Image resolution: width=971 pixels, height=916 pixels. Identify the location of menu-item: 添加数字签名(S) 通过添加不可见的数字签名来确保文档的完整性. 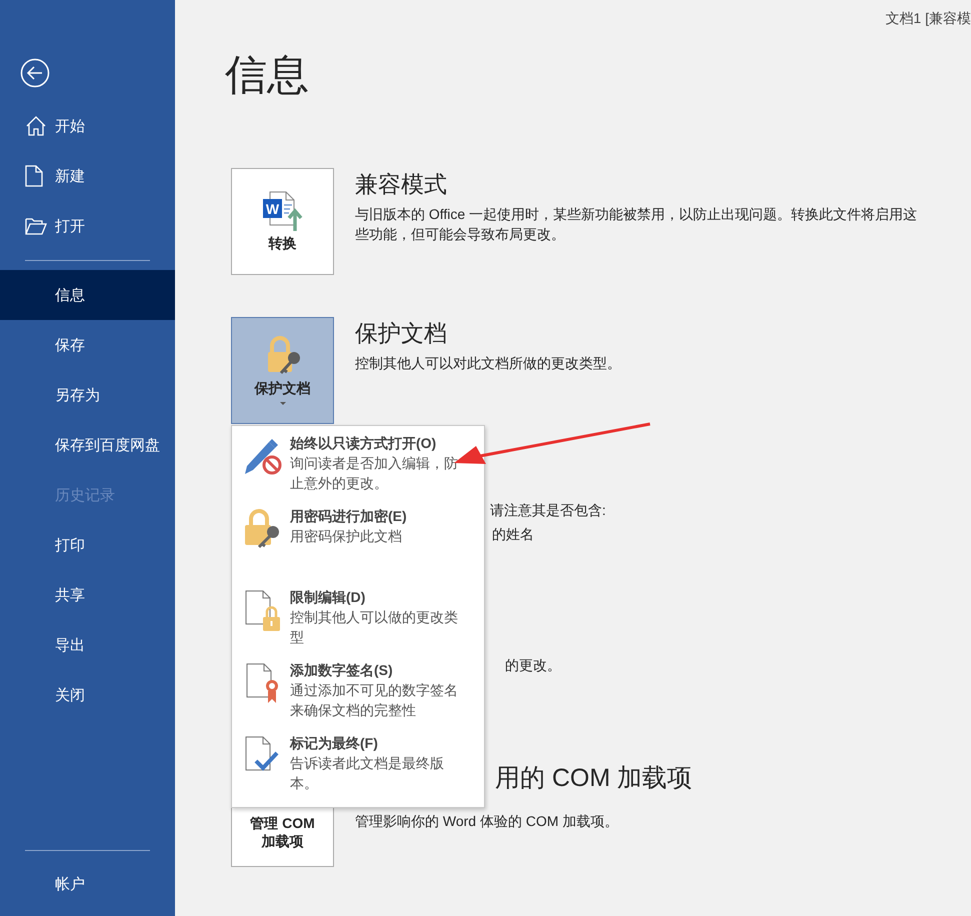
(358, 693).